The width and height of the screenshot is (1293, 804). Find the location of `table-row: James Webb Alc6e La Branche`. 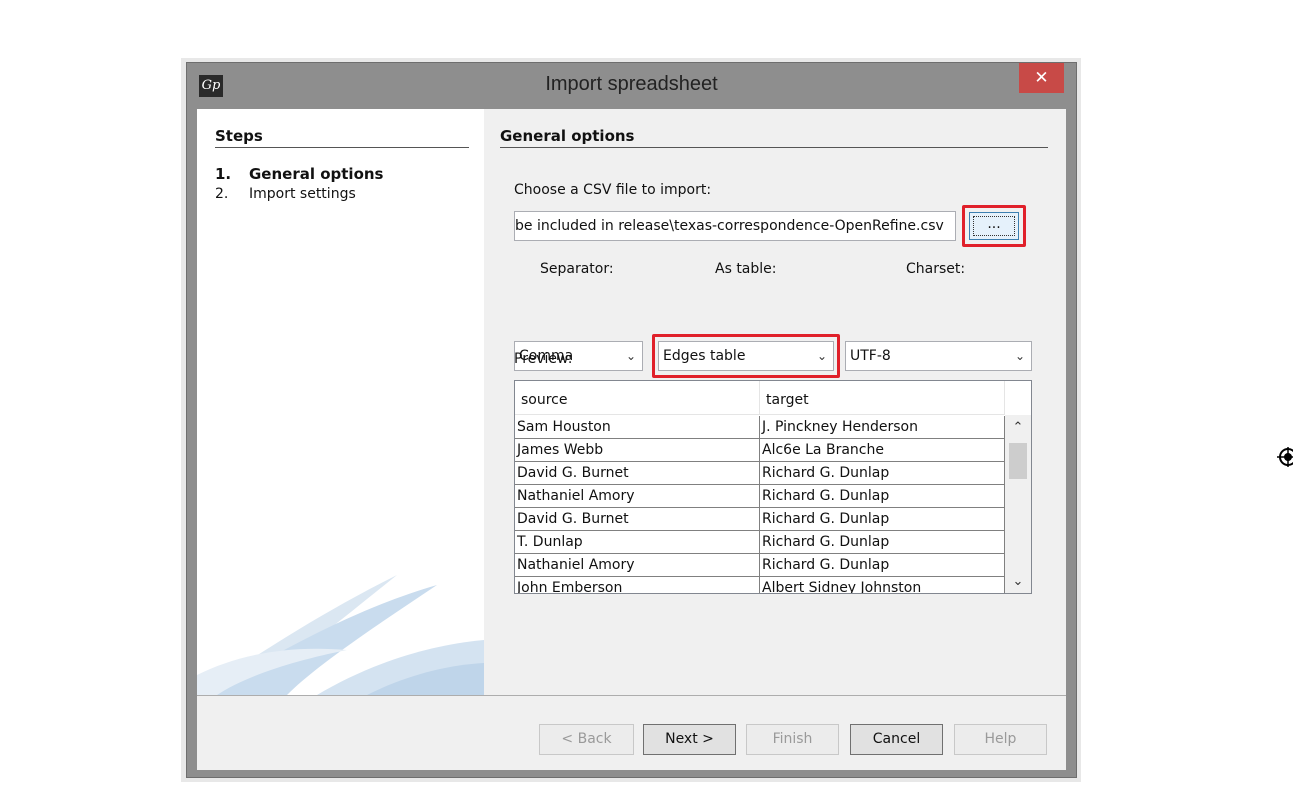

table-row: James Webb Alc6e La Branche is located at coordinates (760, 450).